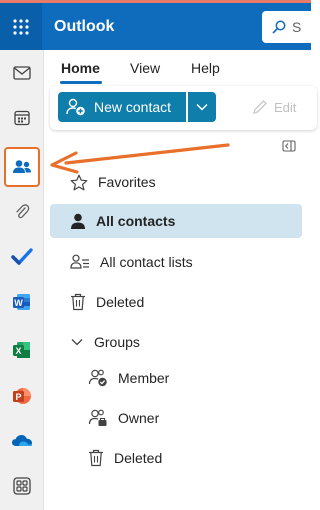 The width and height of the screenshot is (320, 510). What do you see at coordinates (97, 378) in the screenshot?
I see `group-member-icon` at bounding box center [97, 378].